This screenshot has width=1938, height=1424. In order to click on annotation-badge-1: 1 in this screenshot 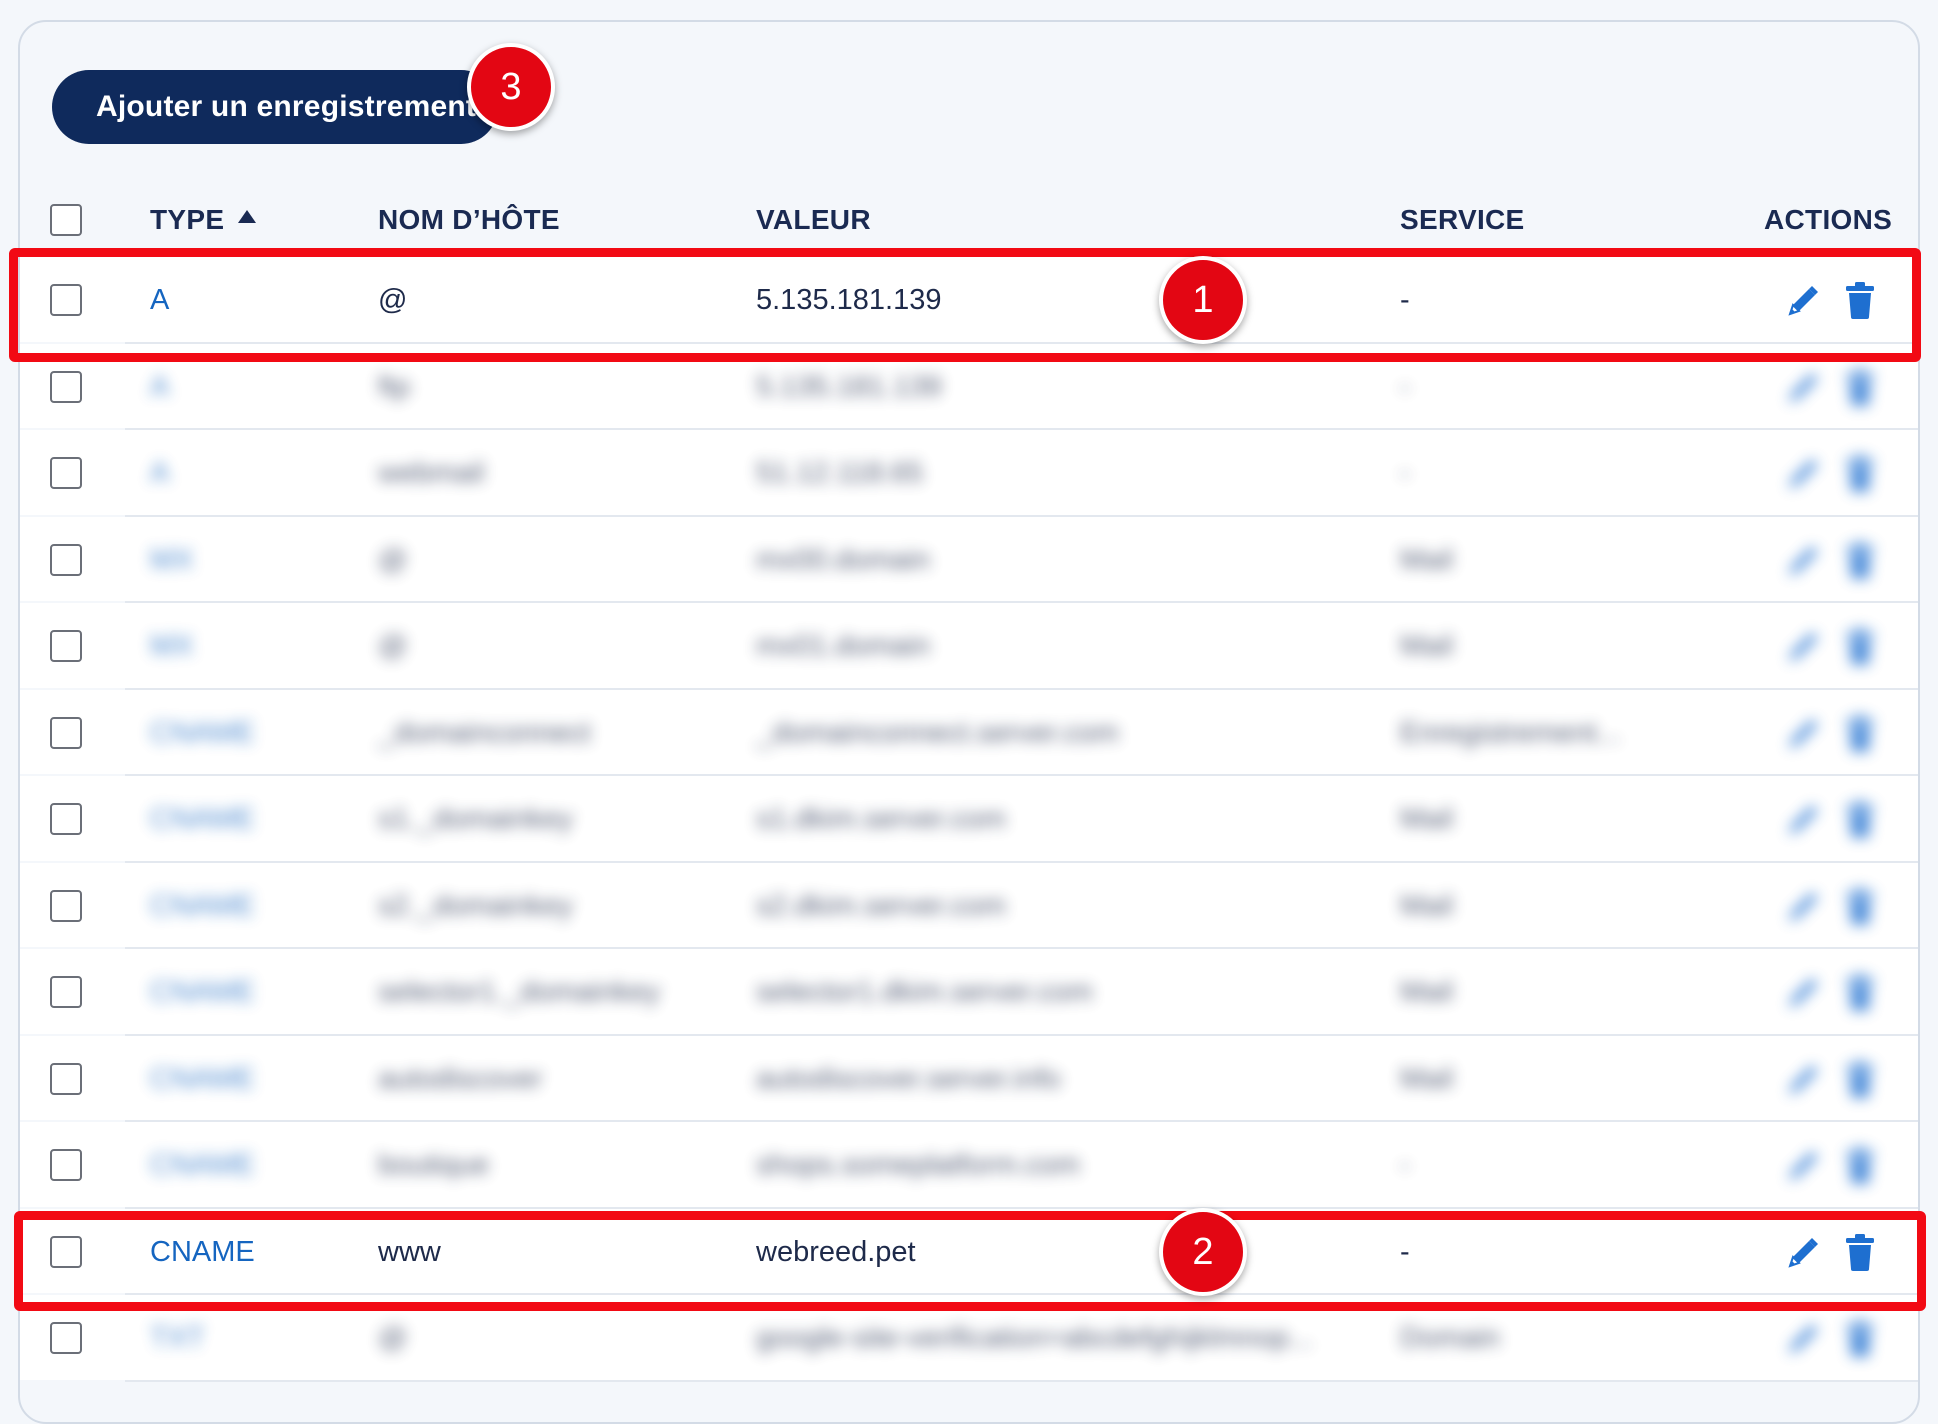, I will do `click(1203, 300)`.